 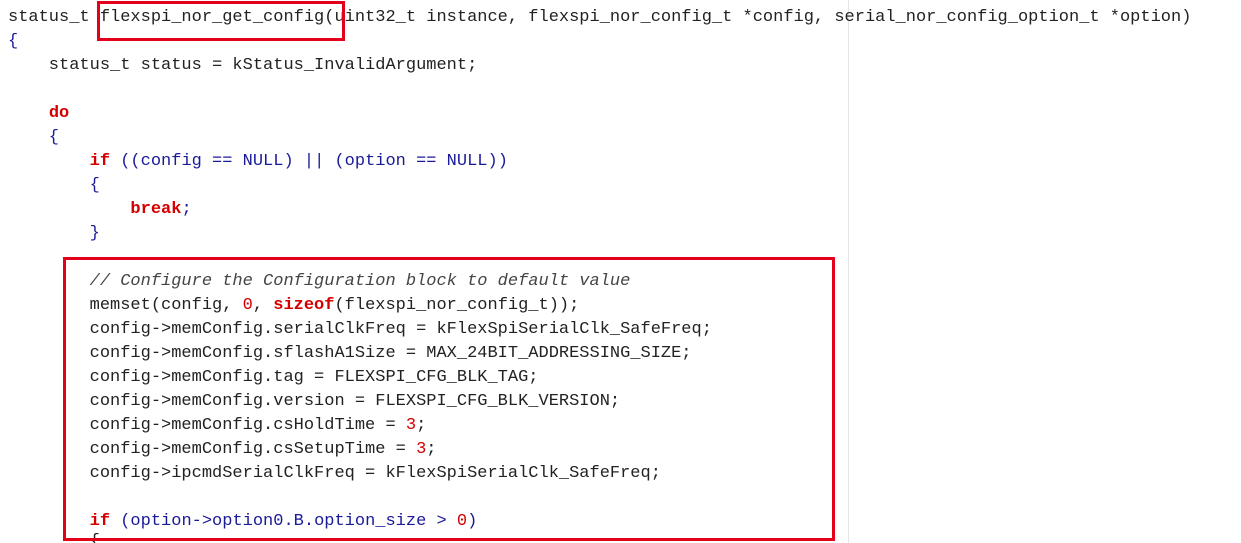 What do you see at coordinates (100, 210) in the screenshot?
I see `code-line: break;` at bounding box center [100, 210].